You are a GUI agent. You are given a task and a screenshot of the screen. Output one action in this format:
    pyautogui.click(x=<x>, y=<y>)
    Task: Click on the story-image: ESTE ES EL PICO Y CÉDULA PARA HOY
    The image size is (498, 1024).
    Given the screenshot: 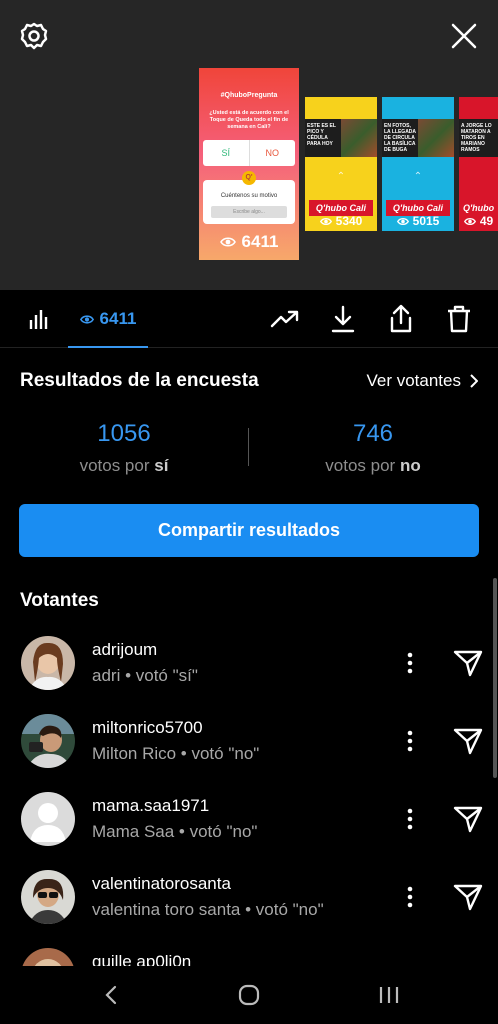 What is the action you would take?
    pyautogui.click(x=341, y=138)
    